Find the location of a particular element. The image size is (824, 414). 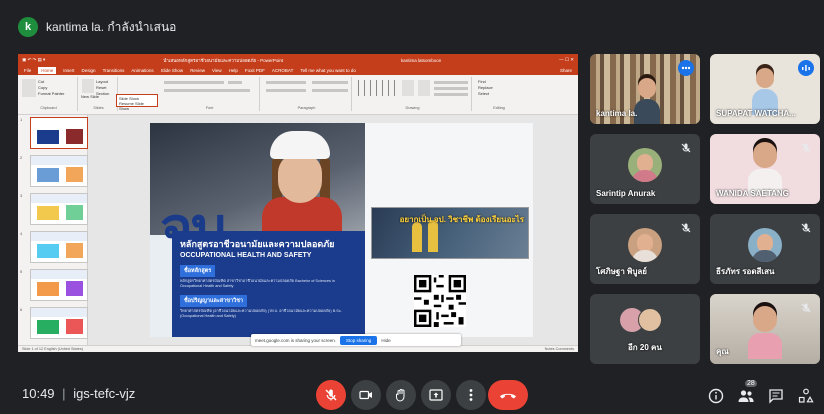

more-participants-tile: อีก 20 คน is located at coordinates (645, 329).